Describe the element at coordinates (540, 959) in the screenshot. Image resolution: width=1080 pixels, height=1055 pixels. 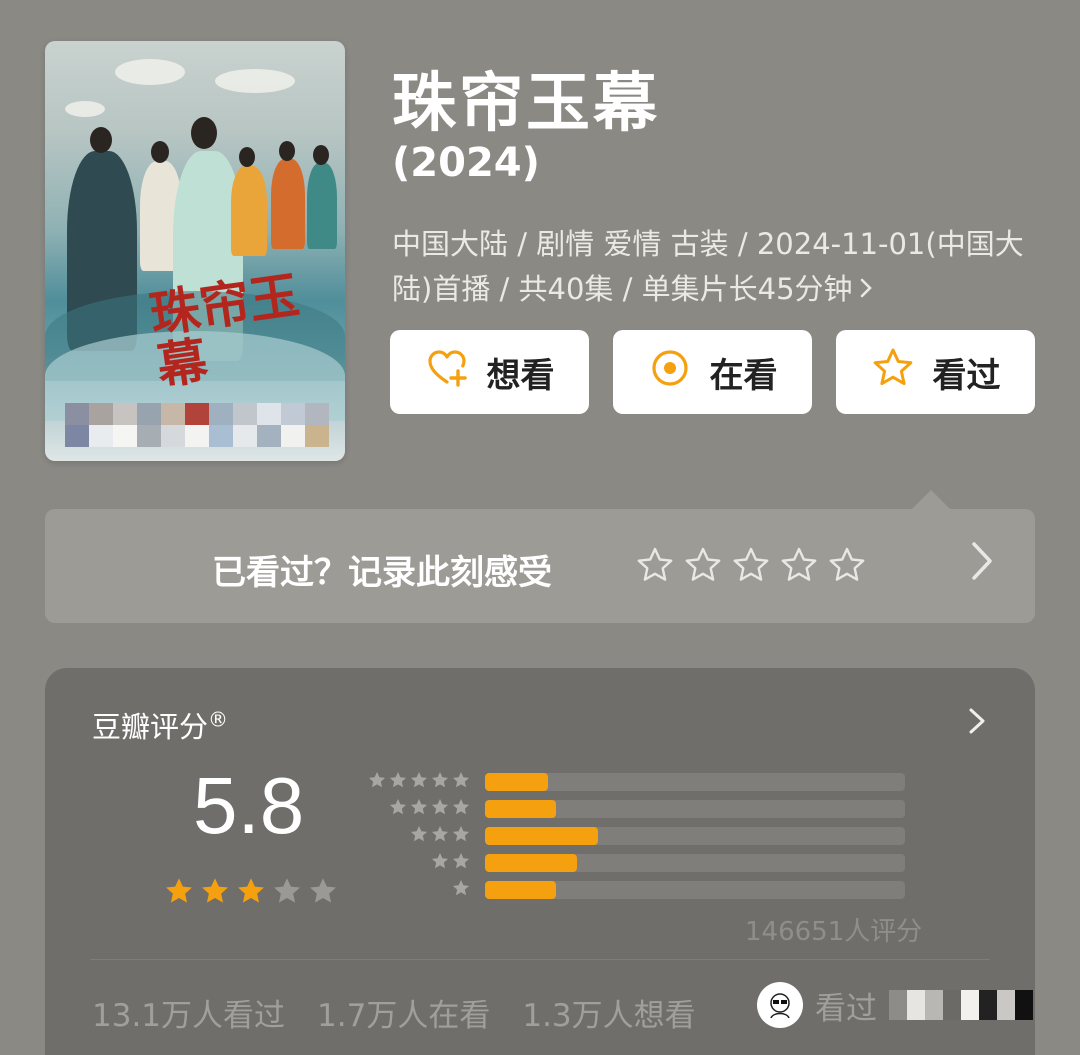
I see `divider` at that location.